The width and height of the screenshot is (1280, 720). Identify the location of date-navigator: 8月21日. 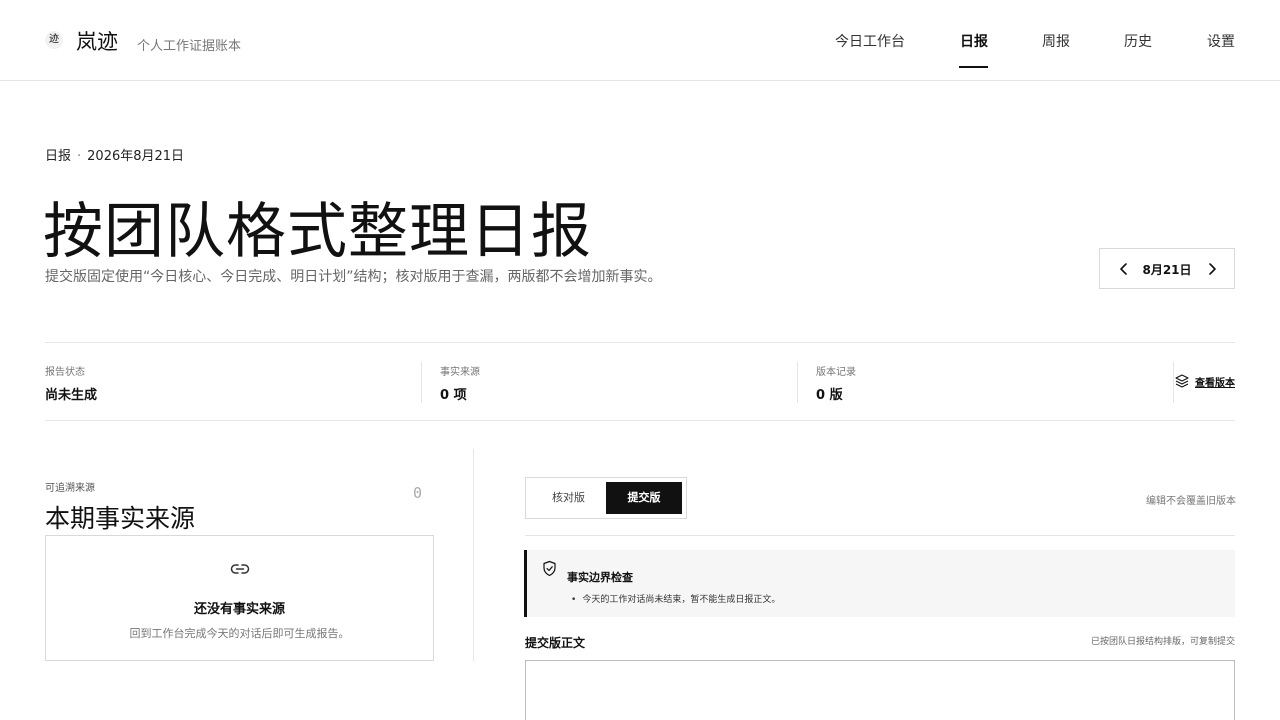
(1167, 268).